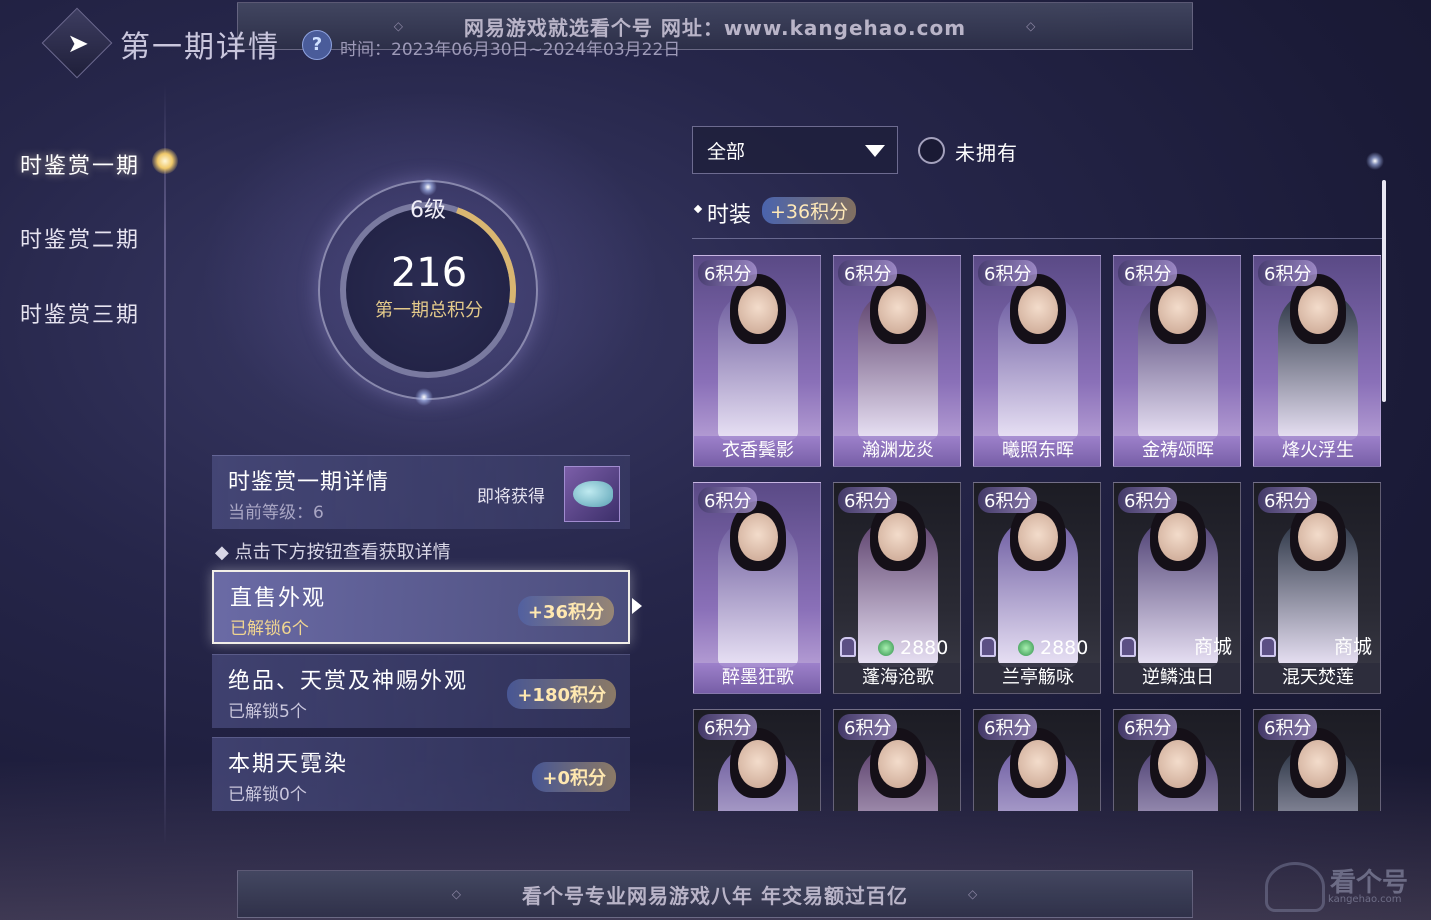  I want to click on ring-score: 216, so click(429, 273).